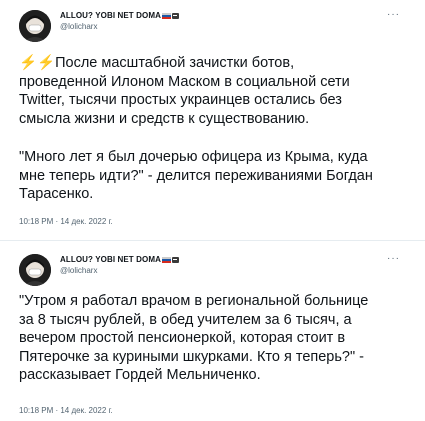  Describe the element at coordinates (37, 63) in the screenshot. I see `lightning-icon: ⚡⚡` at that location.